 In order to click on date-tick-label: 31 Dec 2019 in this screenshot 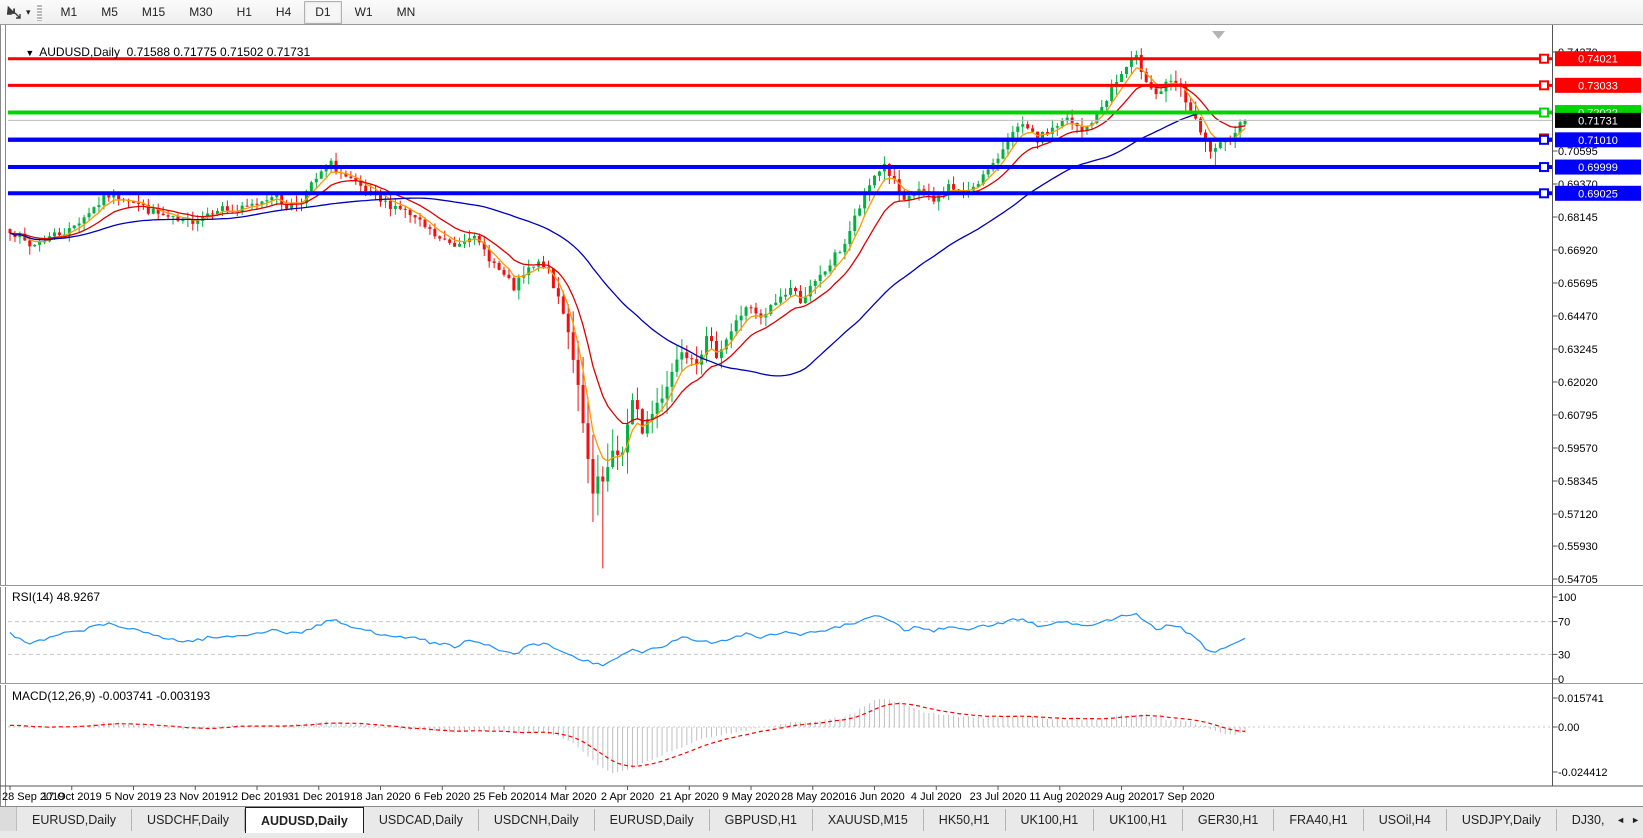, I will do `click(319, 797)`.